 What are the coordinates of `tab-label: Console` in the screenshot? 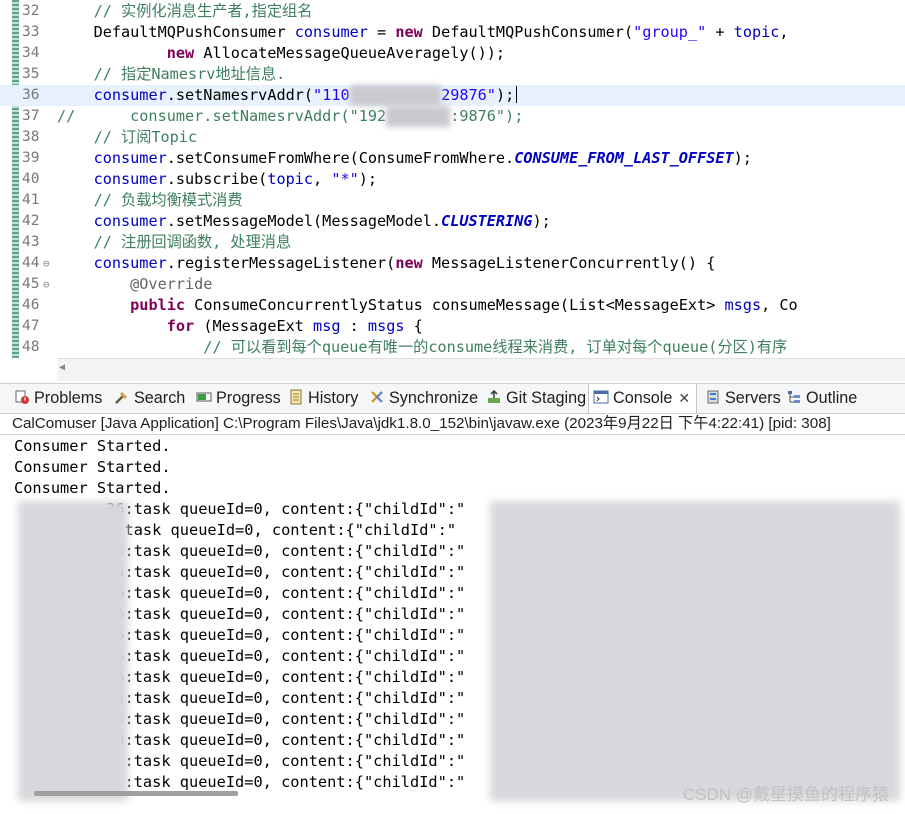 It's located at (643, 398).